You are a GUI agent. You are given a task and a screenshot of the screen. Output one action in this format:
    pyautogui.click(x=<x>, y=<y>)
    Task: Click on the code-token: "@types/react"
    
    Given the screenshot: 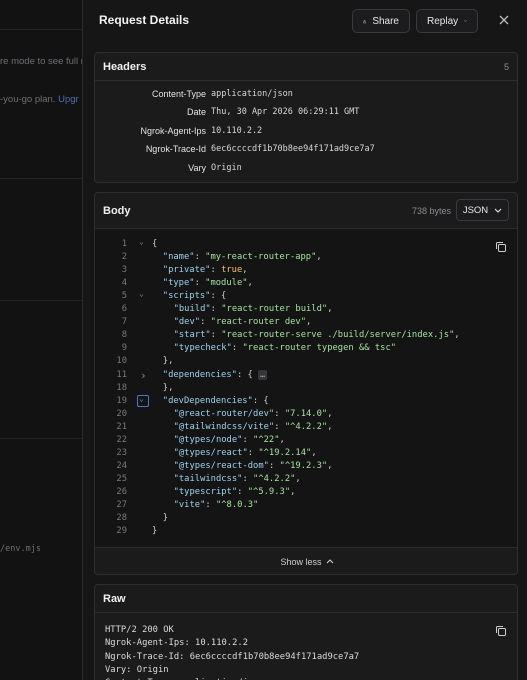 What is the action you would take?
    pyautogui.click(x=210, y=452)
    